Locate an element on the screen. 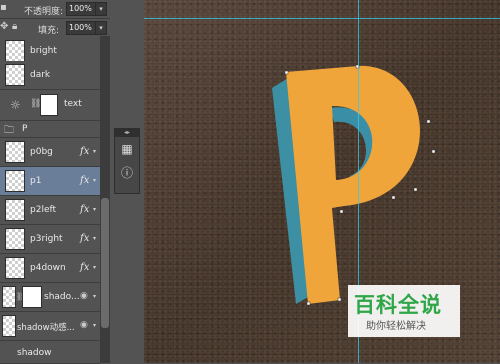  fill-input: 100% is located at coordinates (81, 28).